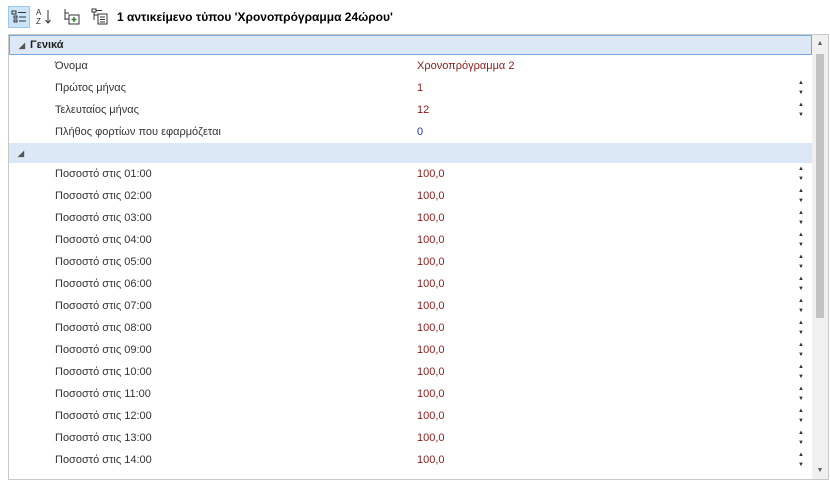 This screenshot has height=482, width=830. Describe the element at coordinates (38, 21) in the screenshot. I see `svg-text: Z` at that location.